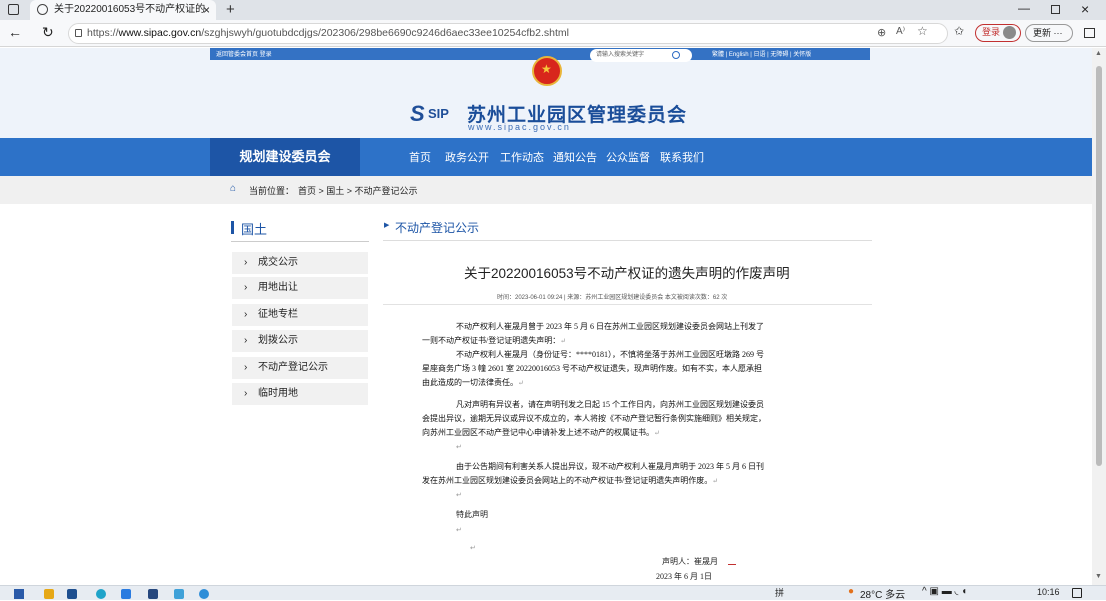 The image size is (1106, 601). What do you see at coordinates (230, 9) in the screenshot?
I see `new-tab-icon: +` at bounding box center [230, 9].